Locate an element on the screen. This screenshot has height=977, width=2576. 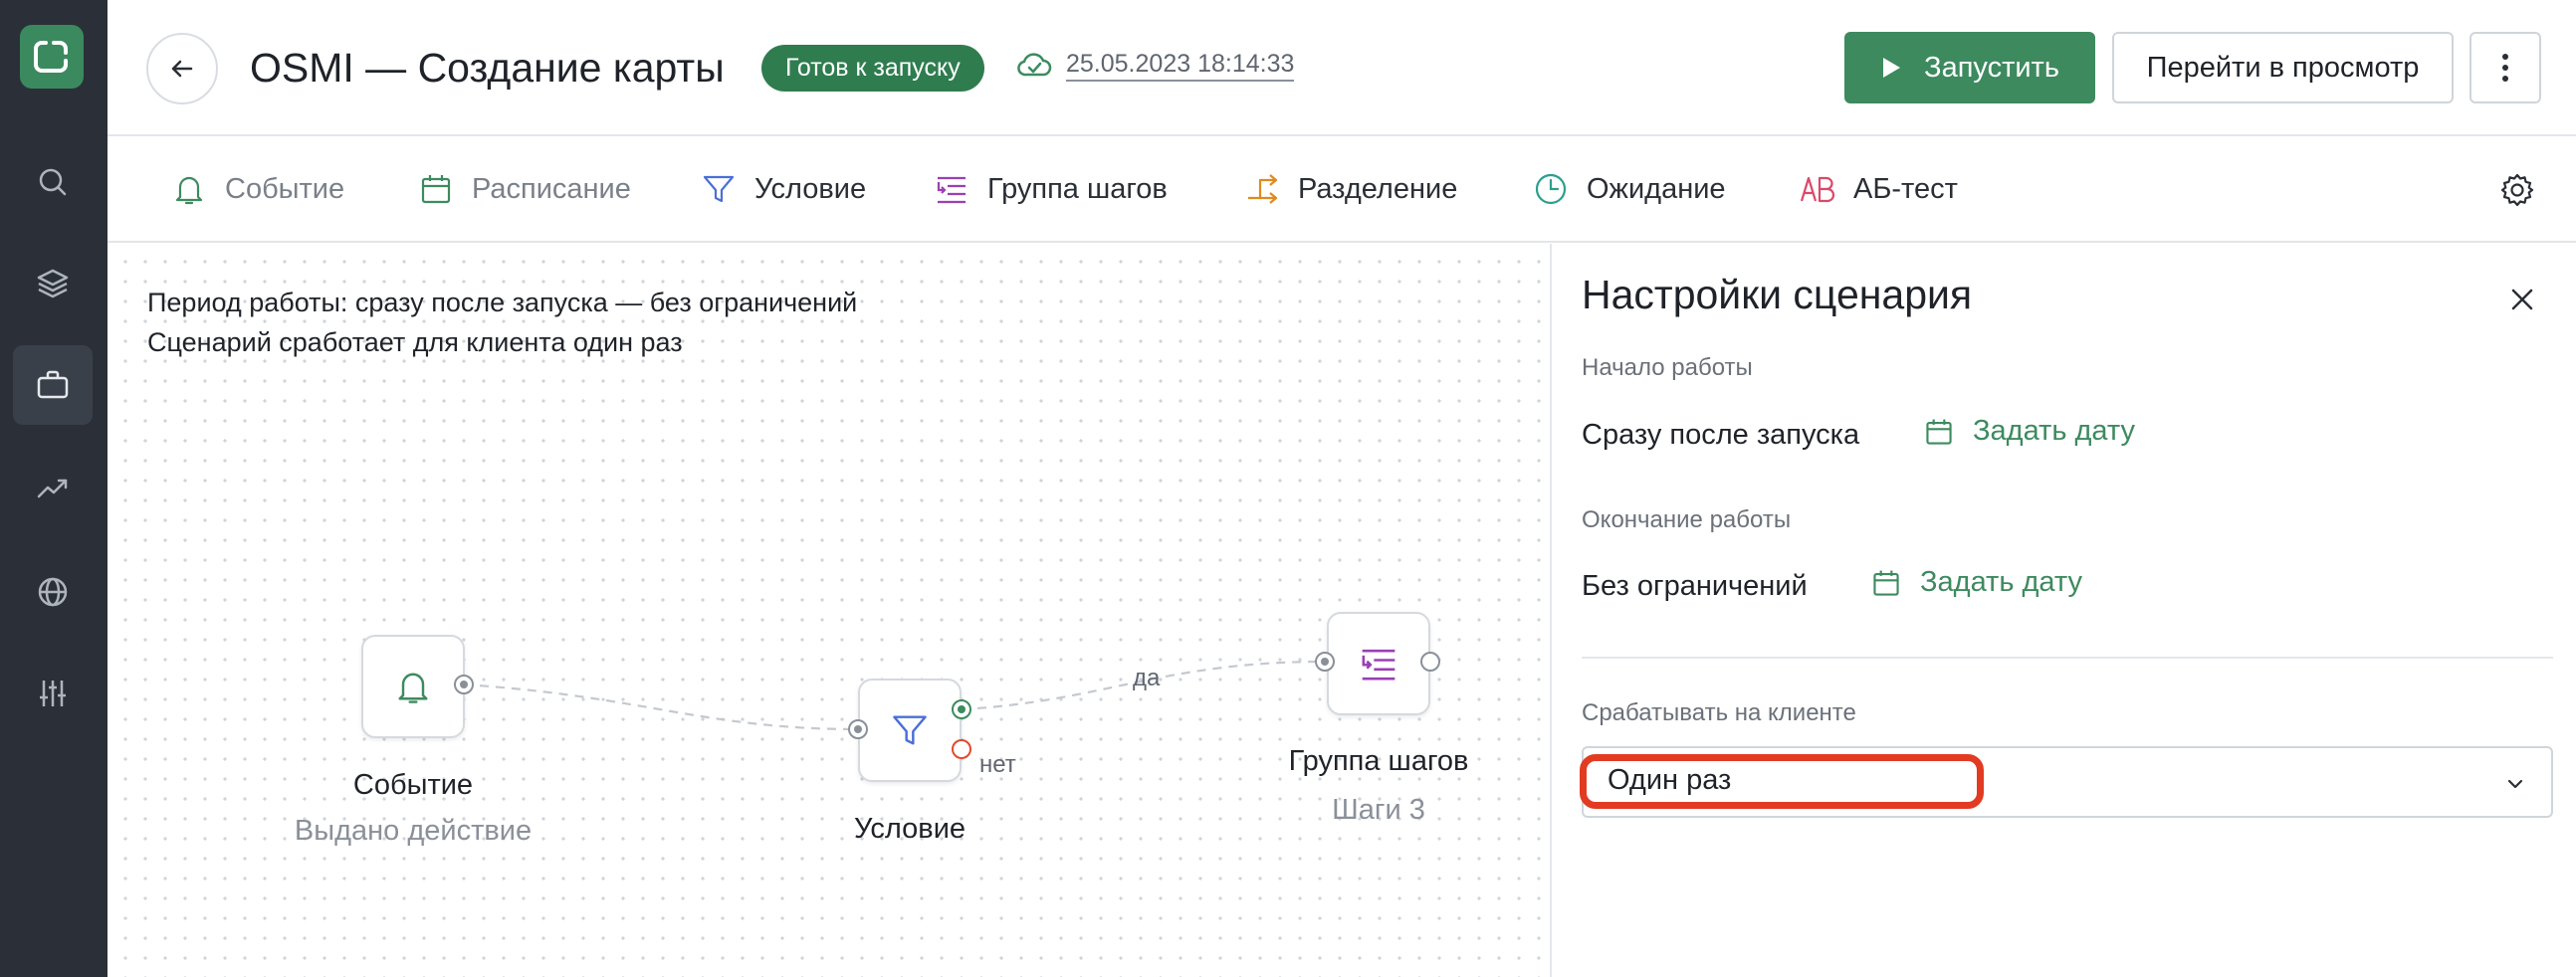
saved-indicator: 25.05.2023 18:14:33 is located at coordinates (1155, 65).